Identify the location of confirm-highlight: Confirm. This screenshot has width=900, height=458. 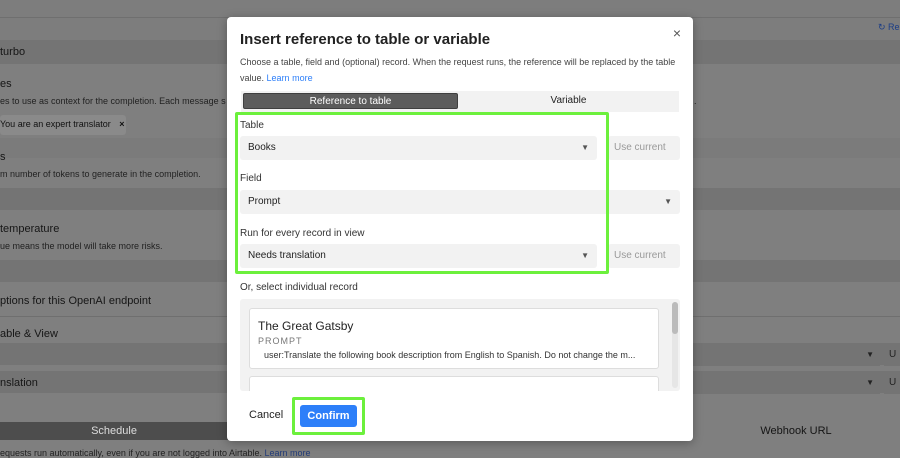
(328, 416).